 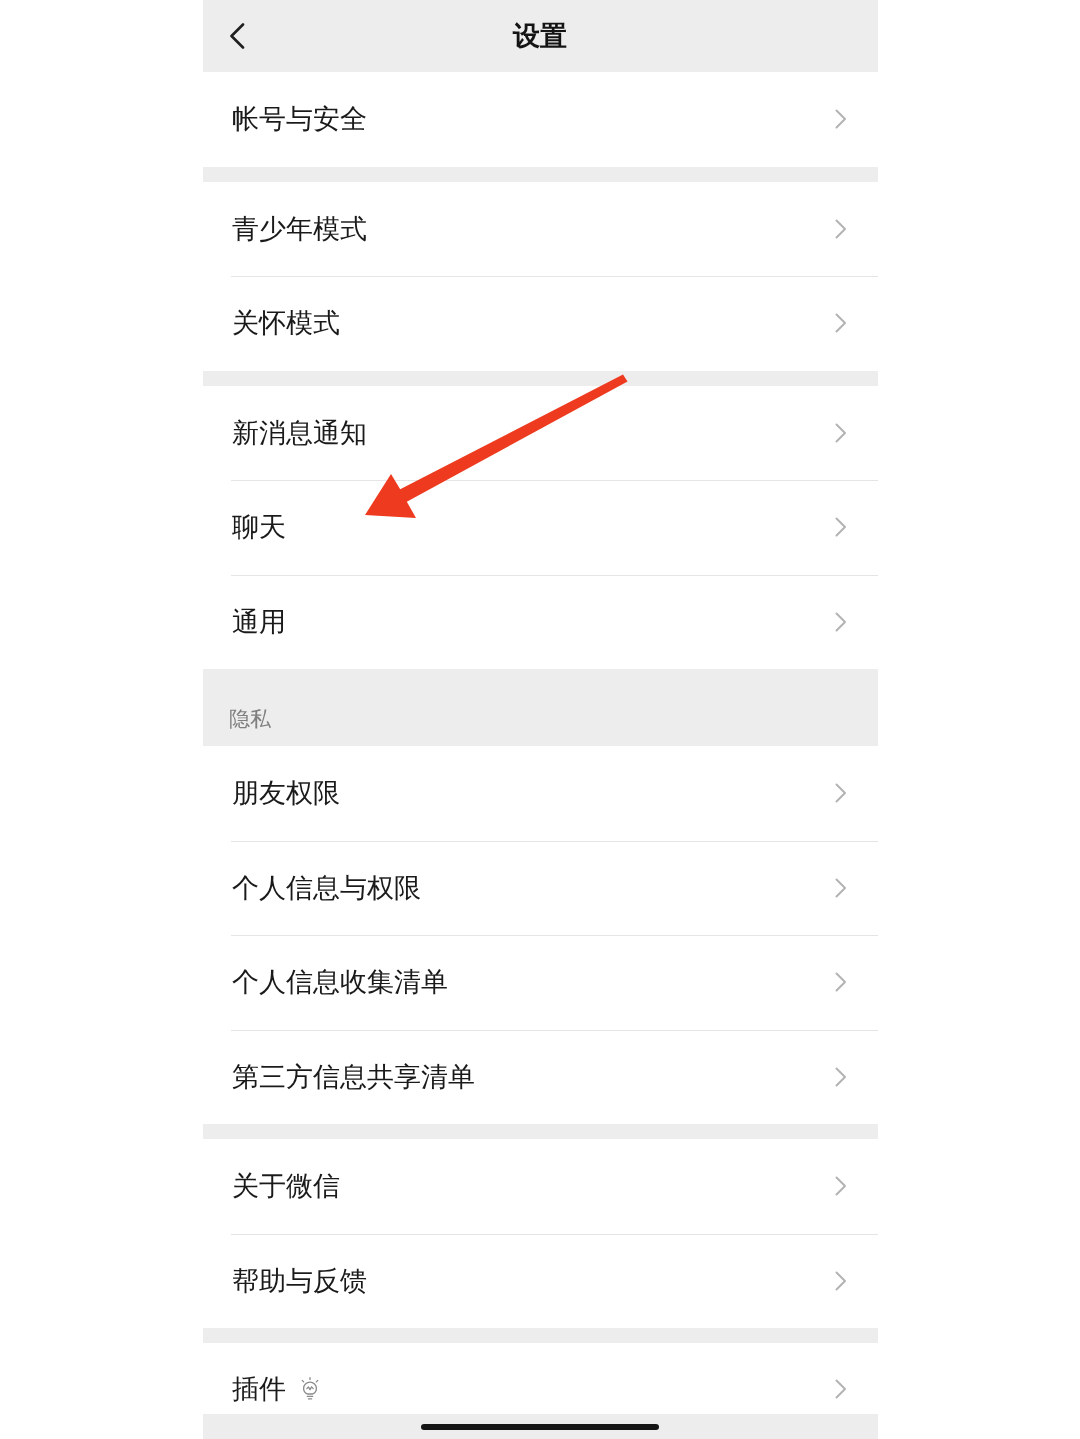 I want to click on settings-row: 帐号与安全, so click(x=540, y=119).